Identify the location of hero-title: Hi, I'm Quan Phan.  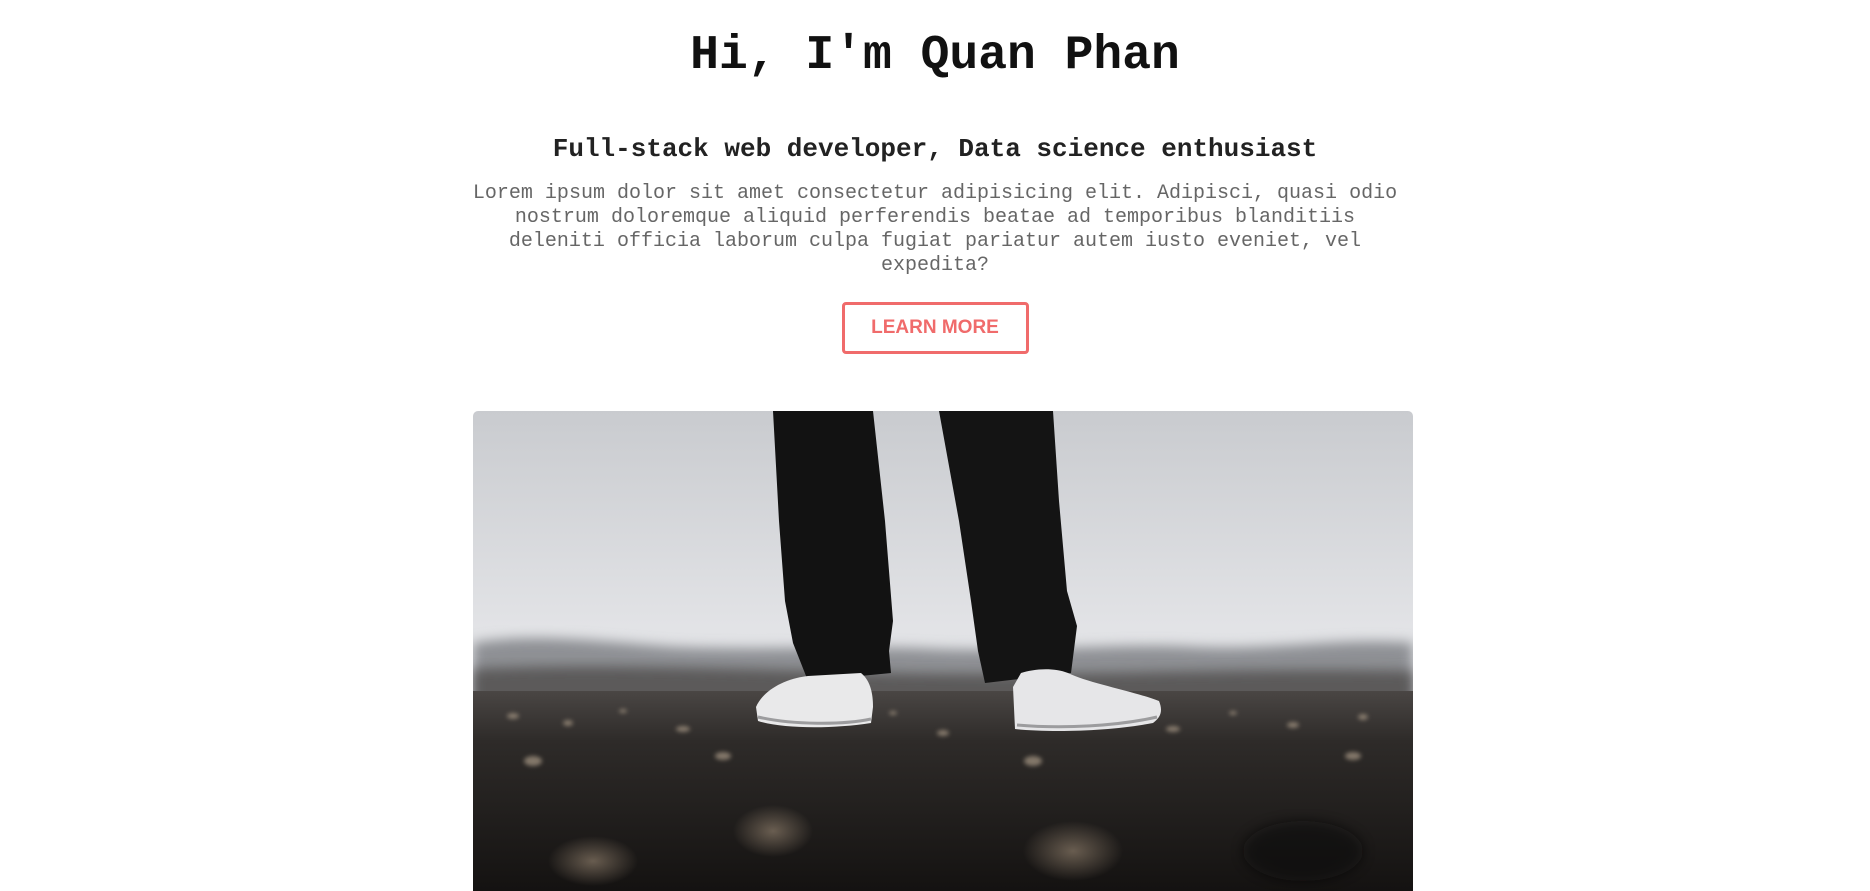
(935, 56).